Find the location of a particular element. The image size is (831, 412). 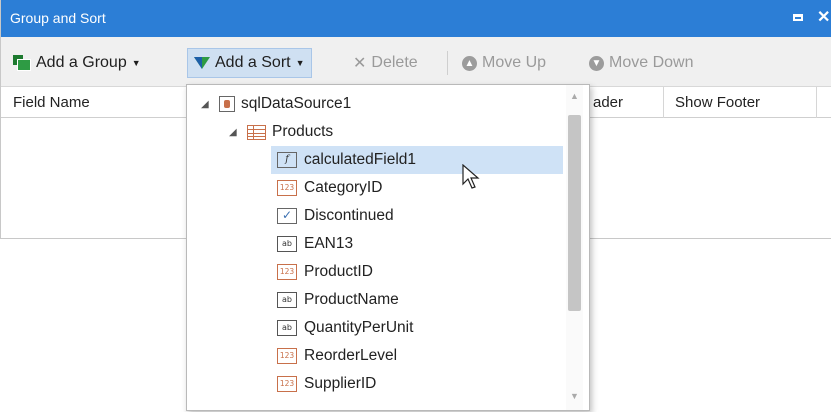

table-label: Products is located at coordinates (303, 131).